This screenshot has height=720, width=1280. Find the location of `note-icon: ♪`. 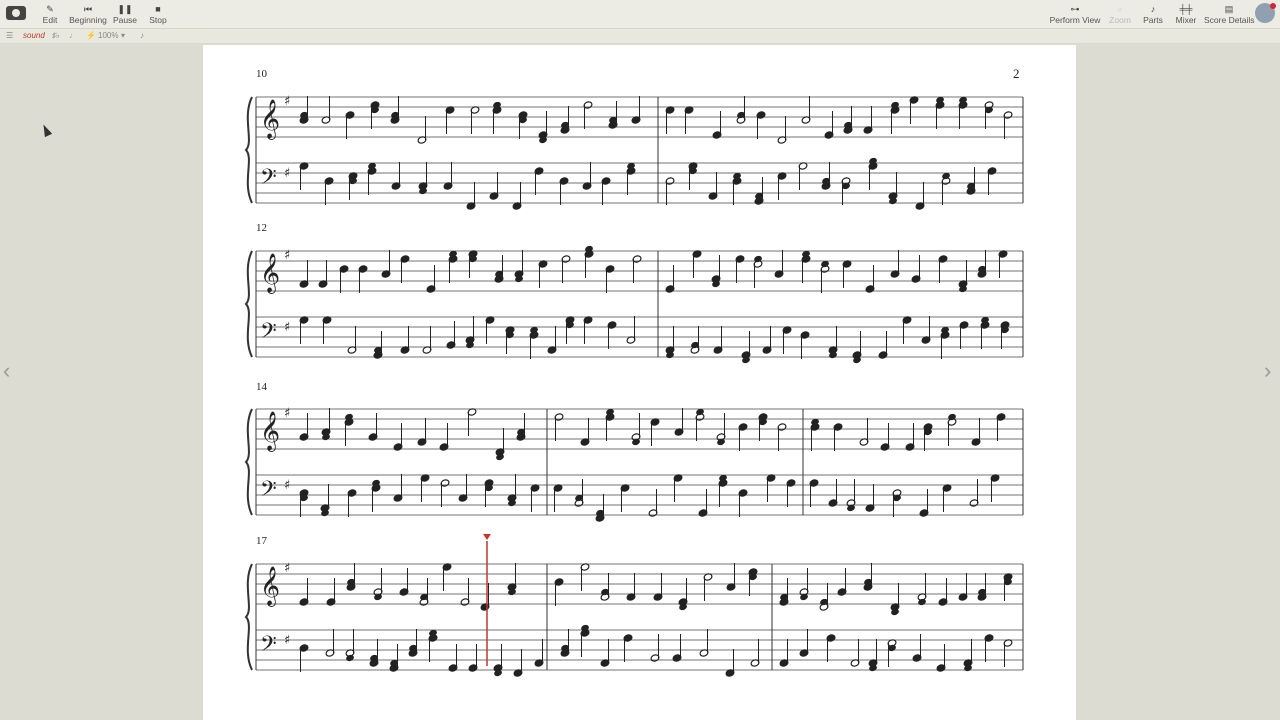

note-icon: ♪ is located at coordinates (142, 36).